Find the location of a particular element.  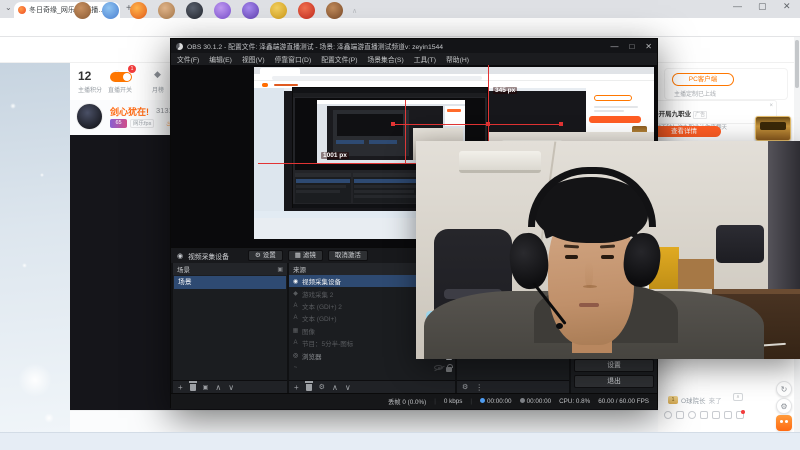

fan-badge: 65 is located at coordinates (118, 123).